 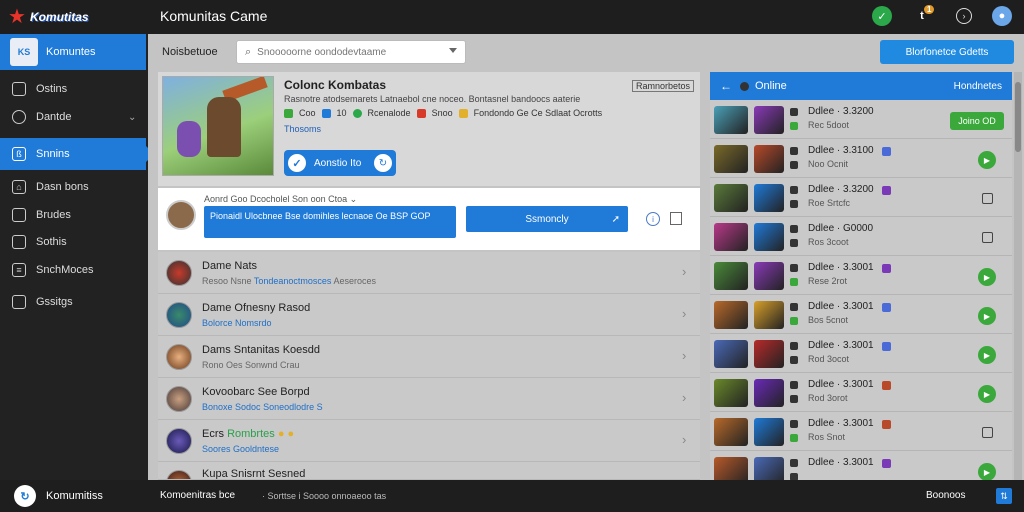 What do you see at coordinates (77, 154) in the screenshot?
I see `sidebar-item-friends: ß Snnins` at bounding box center [77, 154].